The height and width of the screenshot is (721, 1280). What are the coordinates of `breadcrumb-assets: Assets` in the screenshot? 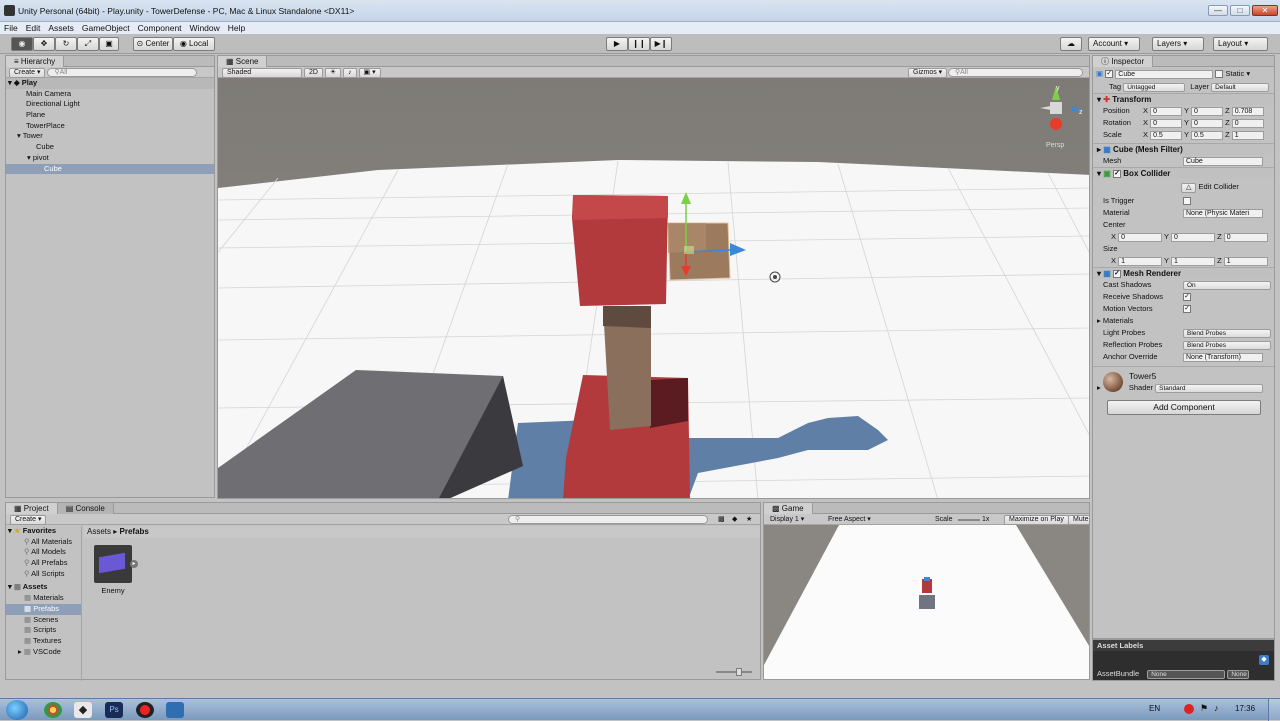 It's located at (99, 531).